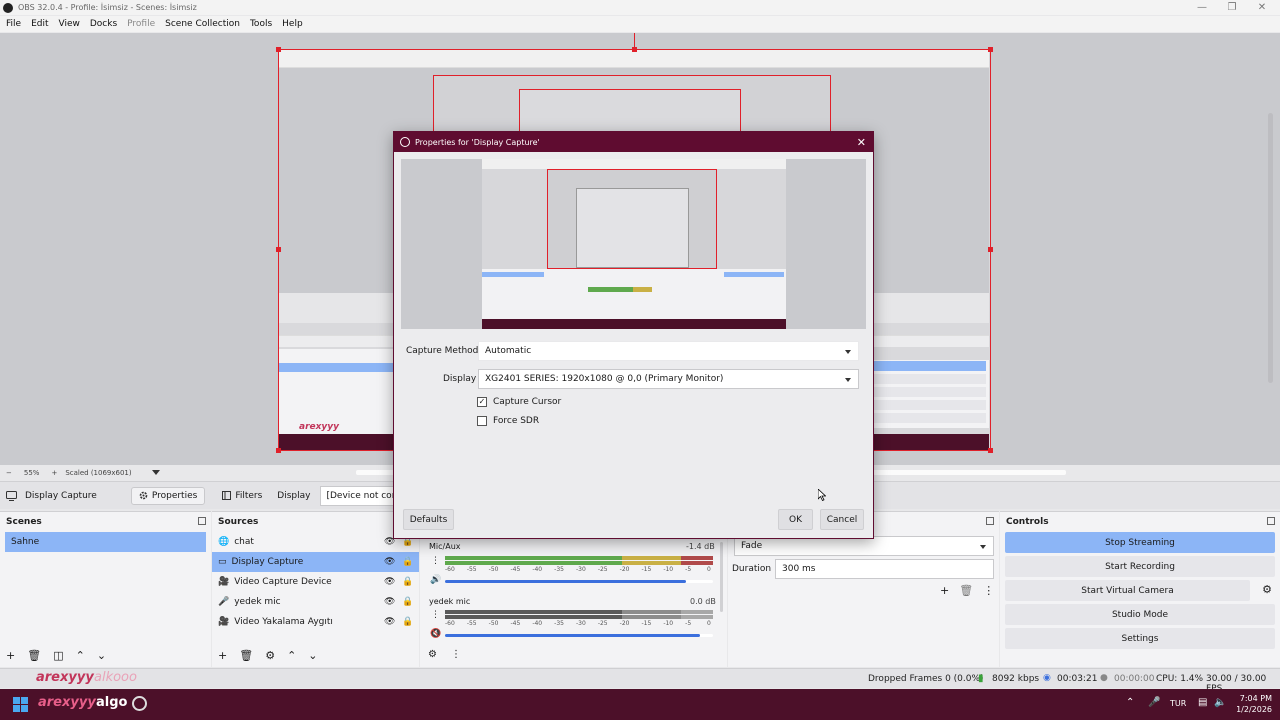 The width and height of the screenshot is (1280, 720). I want to click on menu-view: View, so click(69, 24).